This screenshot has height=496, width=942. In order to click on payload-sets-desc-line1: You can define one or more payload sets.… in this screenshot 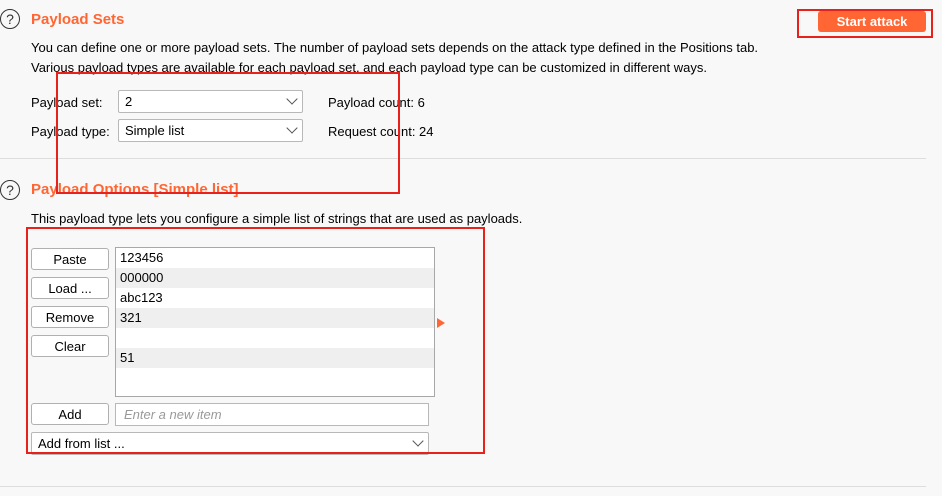, I will do `click(395, 47)`.